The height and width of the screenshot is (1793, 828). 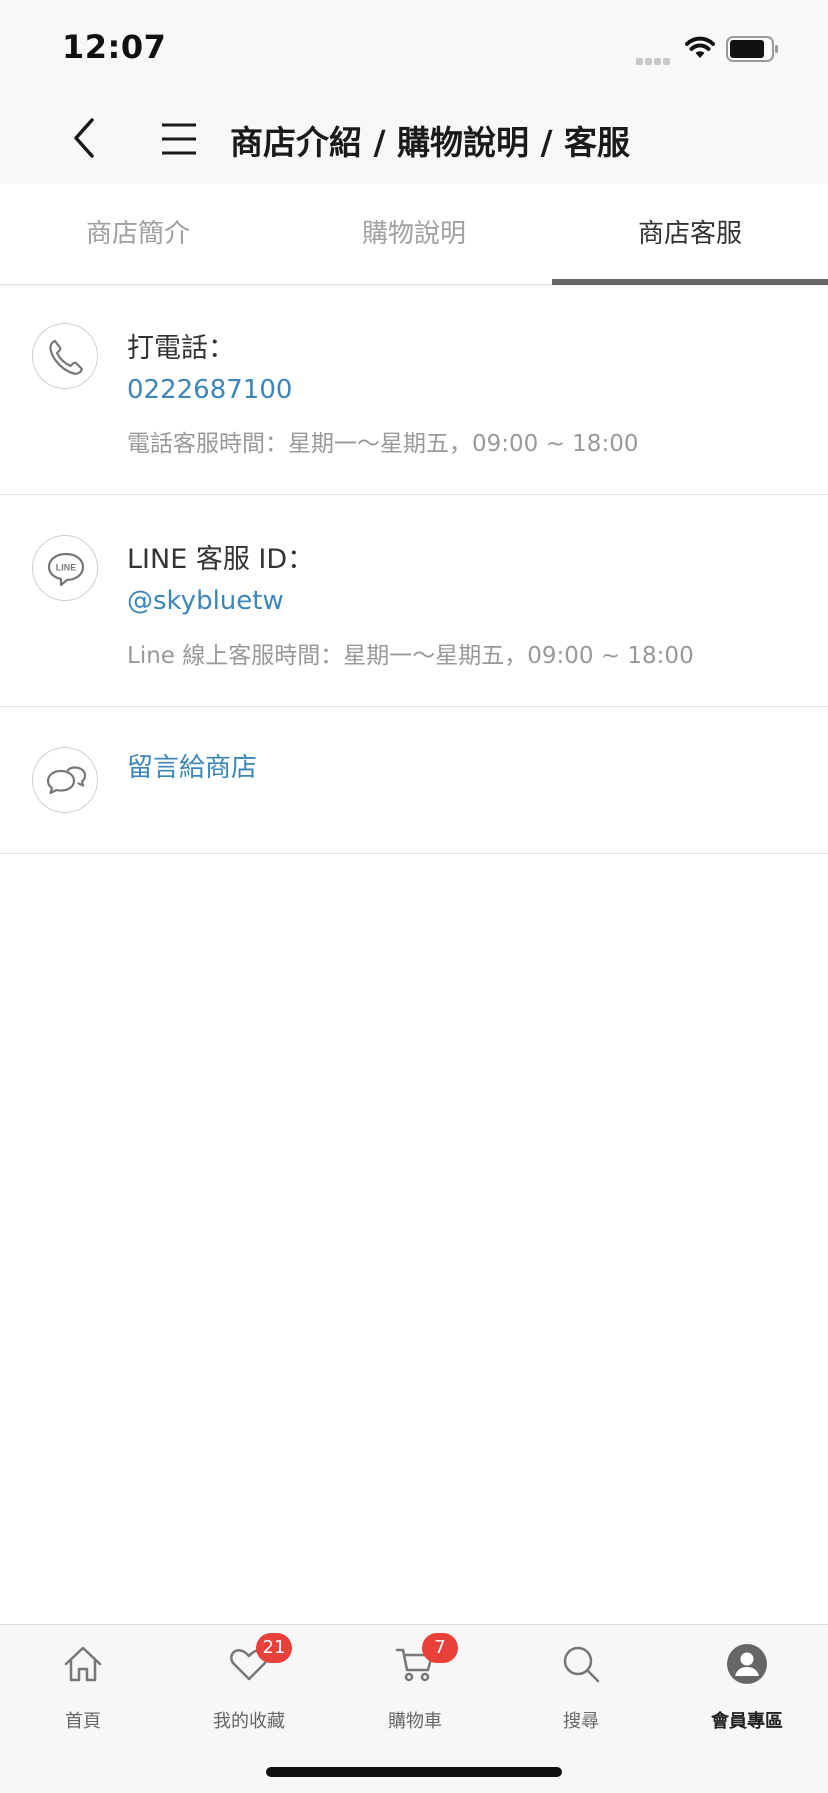 I want to click on chat-bubbles-icon, so click(x=65, y=780).